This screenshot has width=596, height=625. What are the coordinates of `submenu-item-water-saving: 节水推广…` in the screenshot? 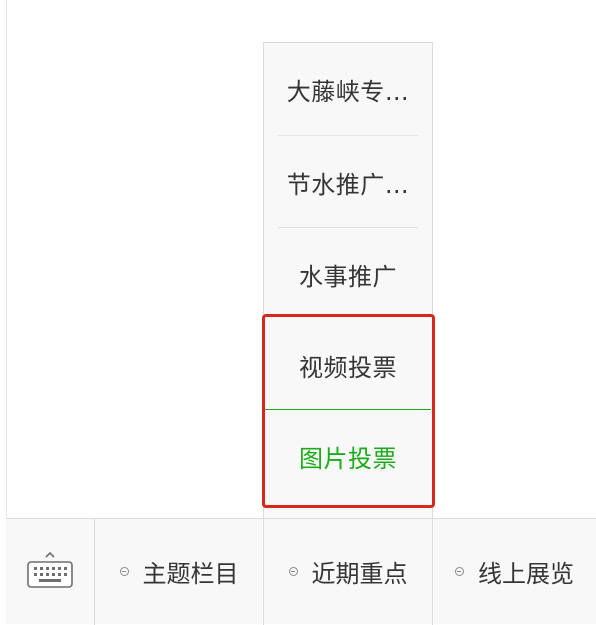 It's located at (348, 182).